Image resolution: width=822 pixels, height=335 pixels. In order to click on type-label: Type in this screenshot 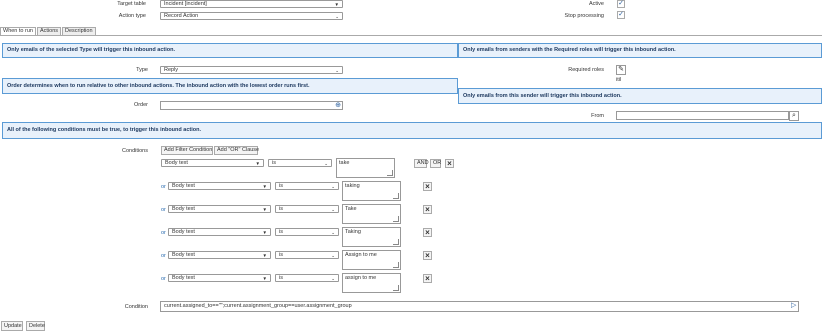, I will do `click(142, 70)`.